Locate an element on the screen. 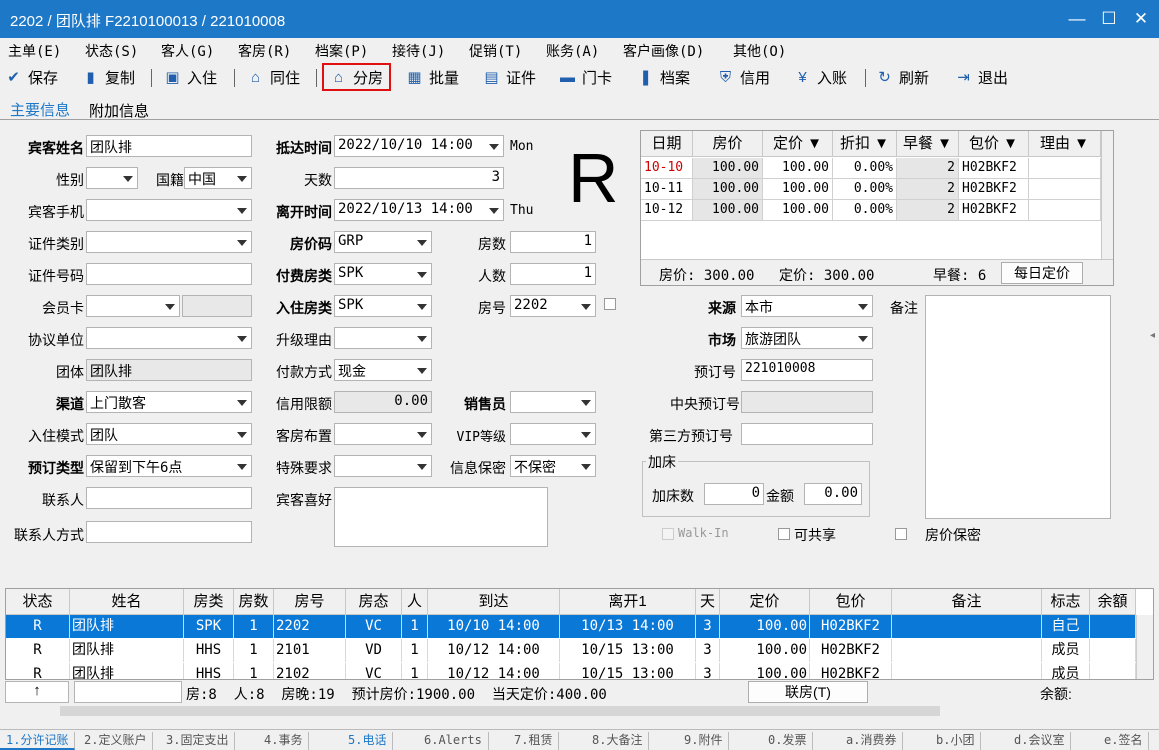 The height and width of the screenshot is (750, 1159). rate-col-breakfast: 早餐 ▼ is located at coordinates (928, 144).